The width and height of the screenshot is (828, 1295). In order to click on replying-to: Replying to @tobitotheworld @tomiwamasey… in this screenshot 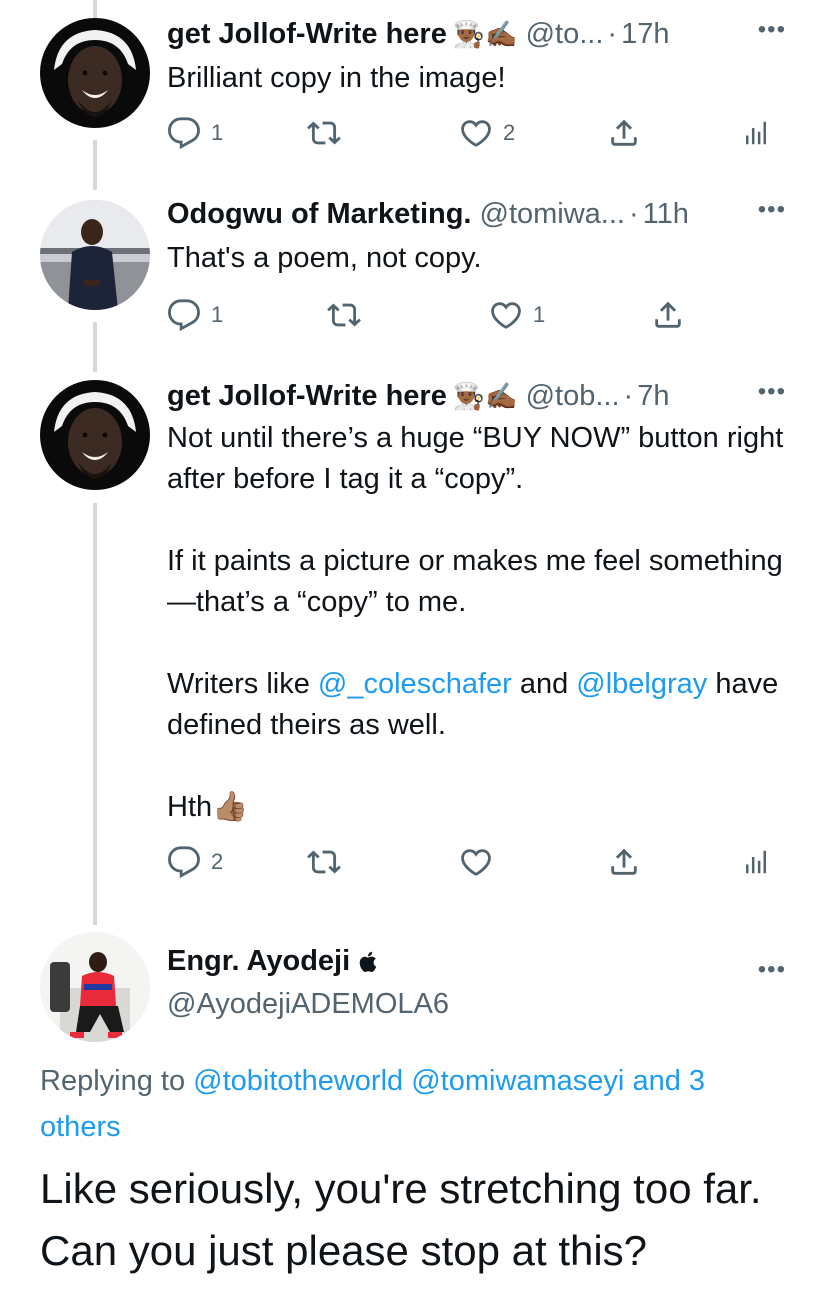, I will do `click(373, 1104)`.